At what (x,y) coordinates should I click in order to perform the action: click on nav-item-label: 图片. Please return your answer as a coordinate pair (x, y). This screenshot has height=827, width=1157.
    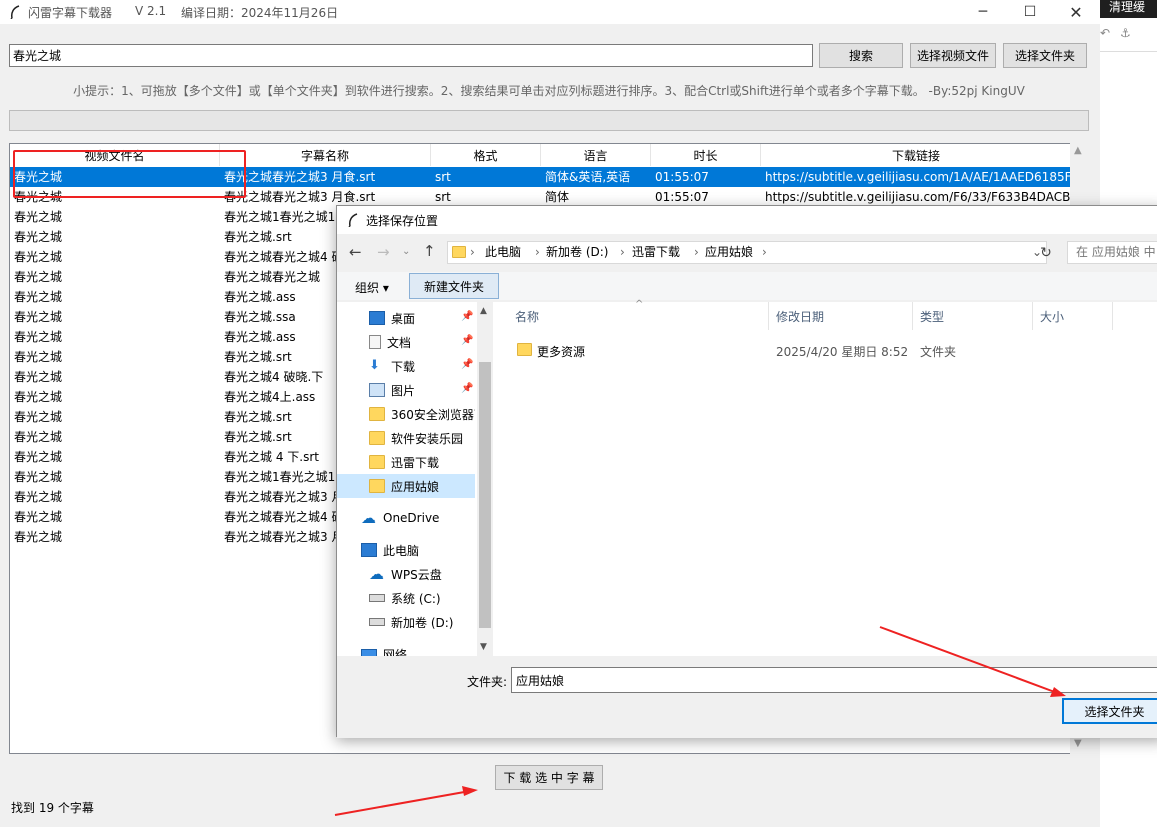
    Looking at the image, I should click on (403, 390).